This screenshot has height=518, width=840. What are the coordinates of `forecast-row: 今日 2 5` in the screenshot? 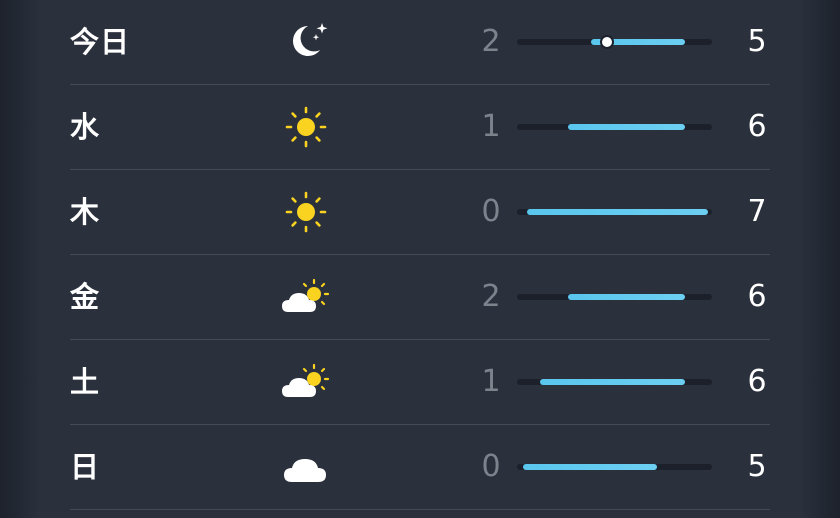 It's located at (420, 42).